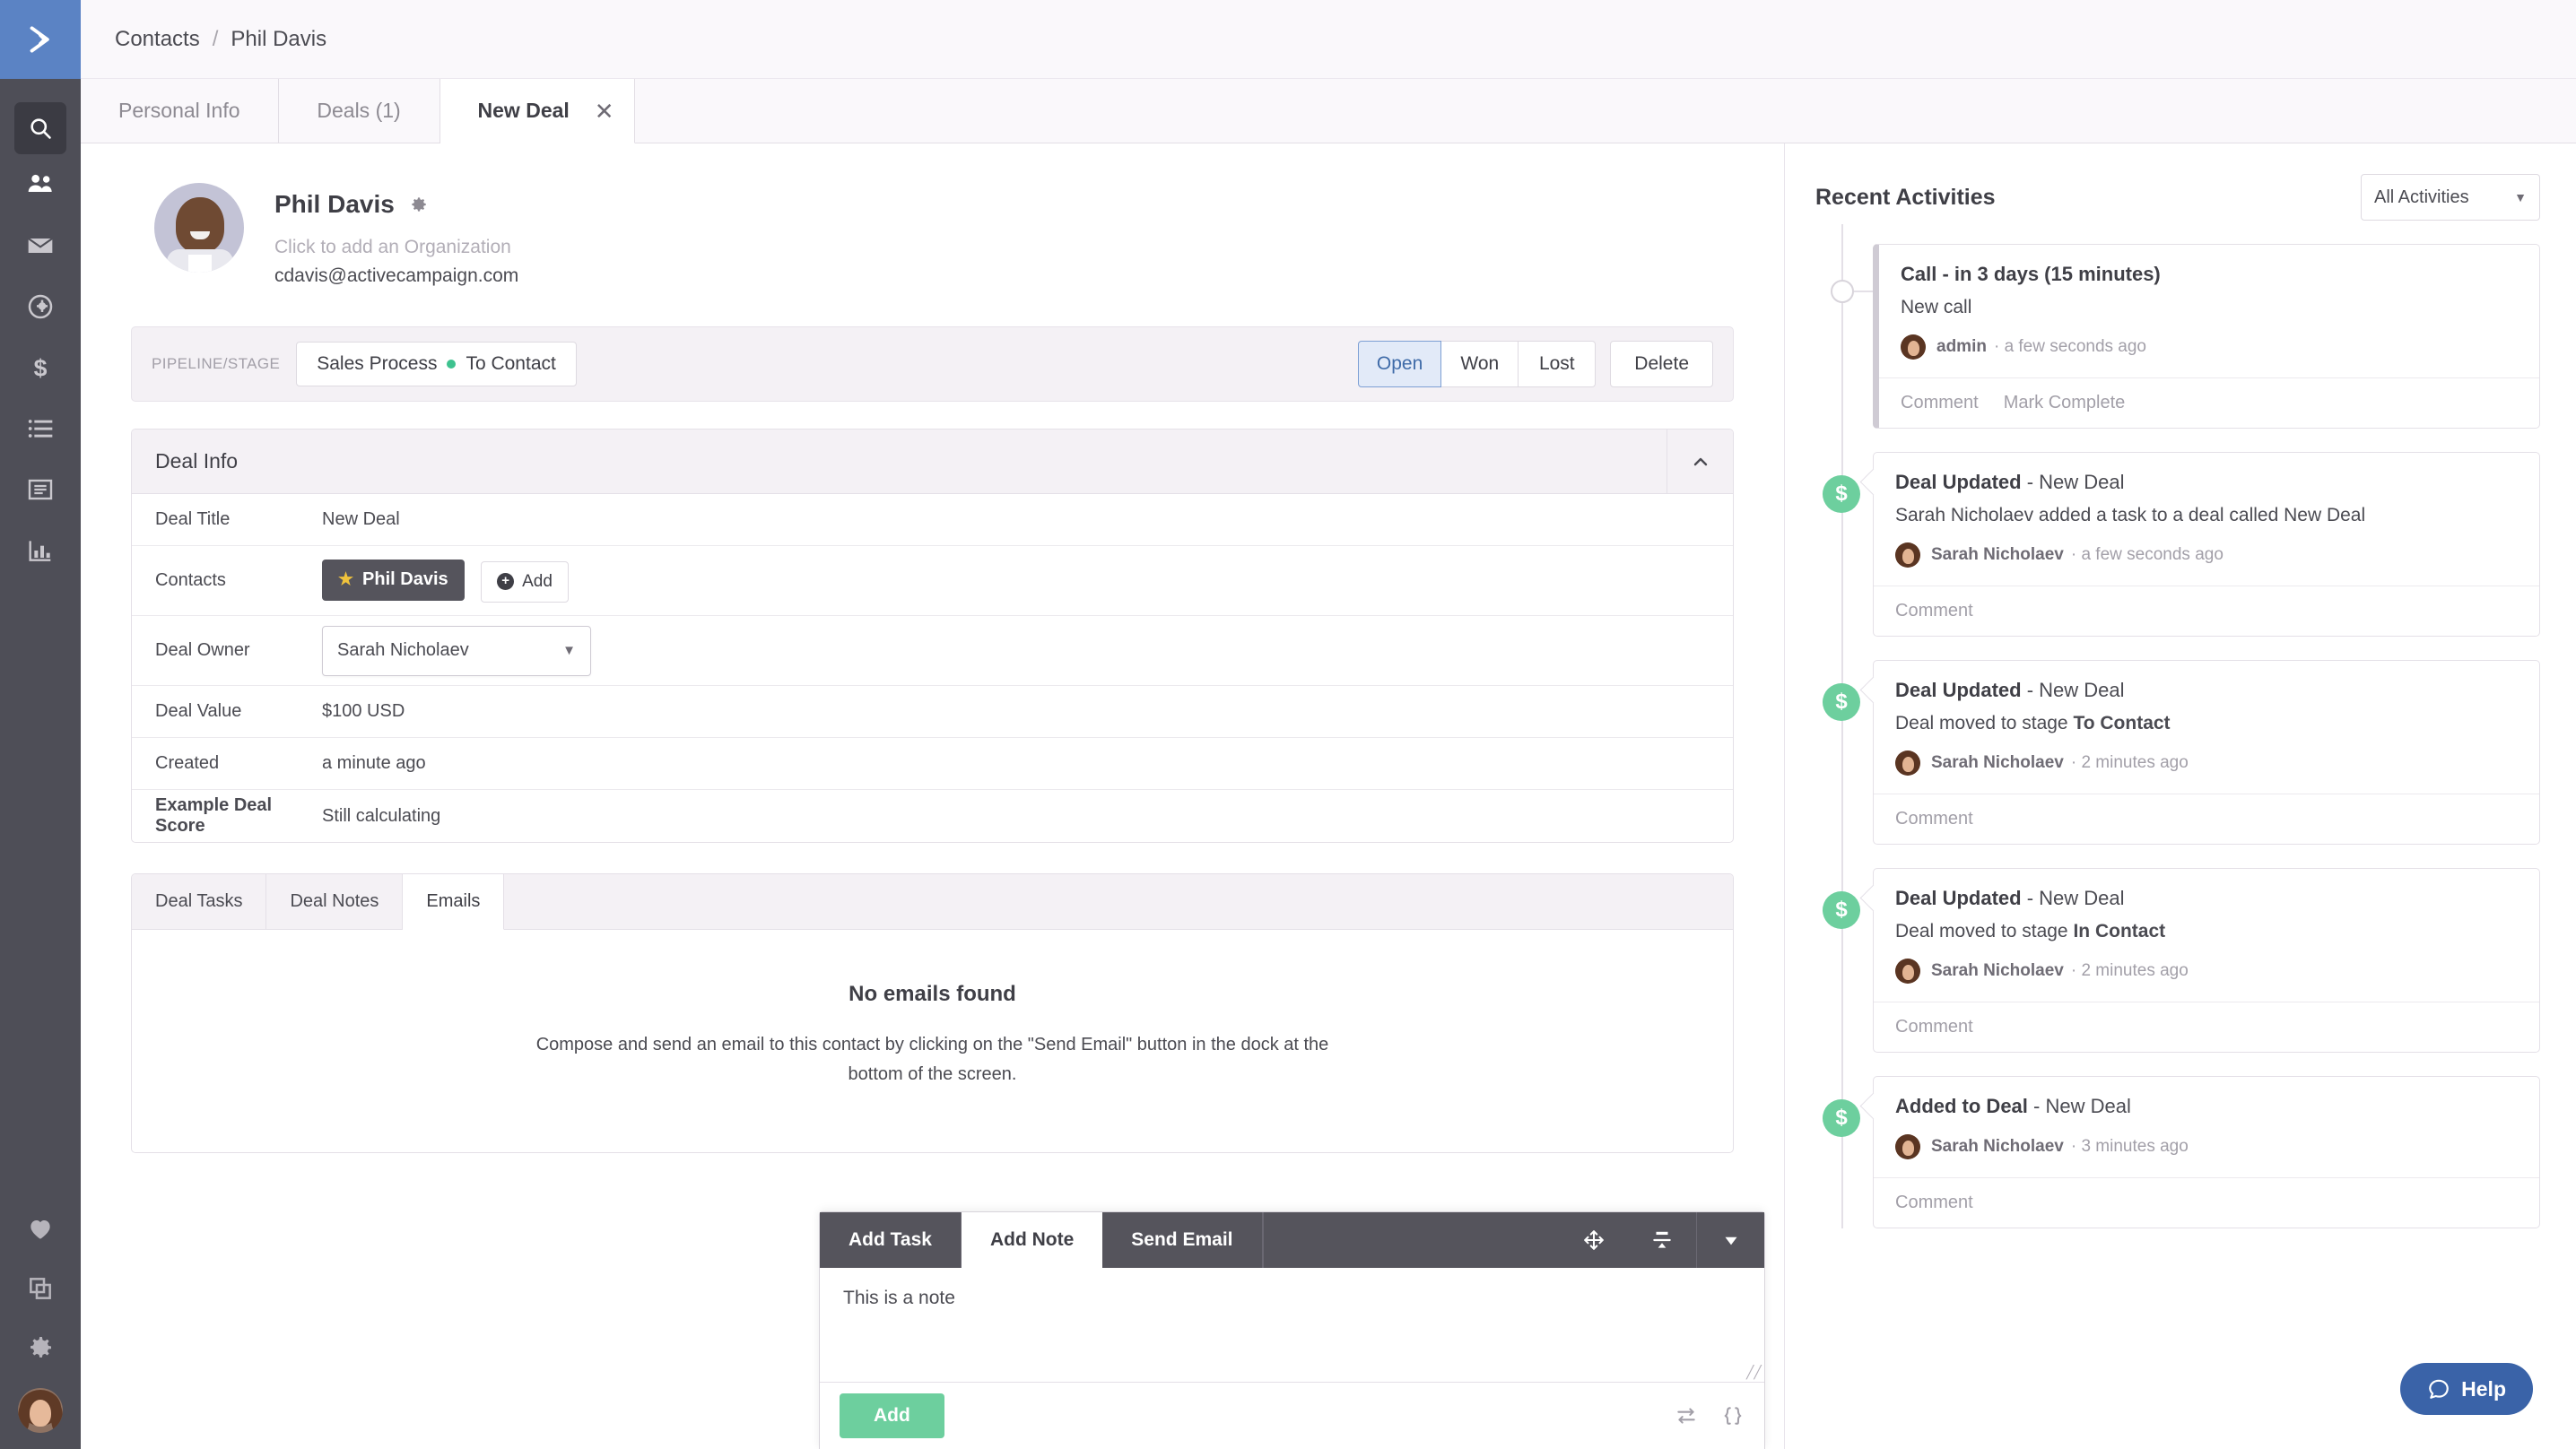 This screenshot has height=1449, width=2576. Describe the element at coordinates (2075, 346) in the screenshot. I see `activity-time-text: a few seconds ago` at that location.